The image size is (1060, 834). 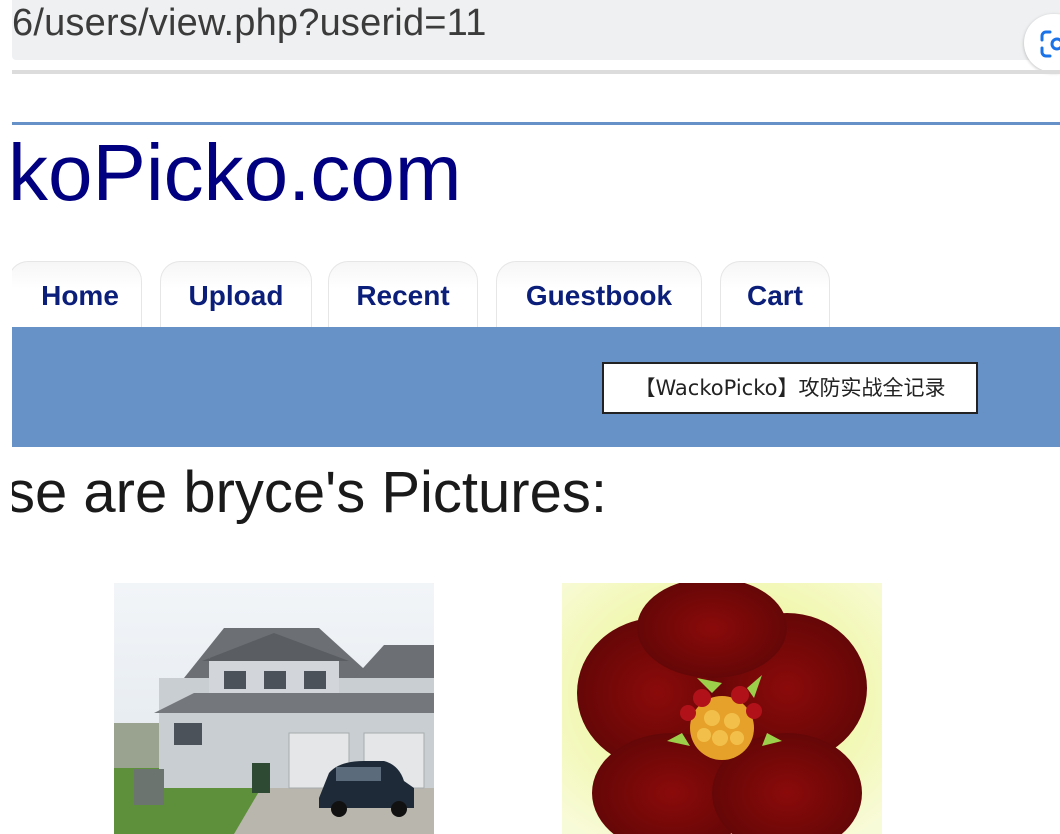 What do you see at coordinates (6, 417) in the screenshot?
I see `window-edge` at bounding box center [6, 417].